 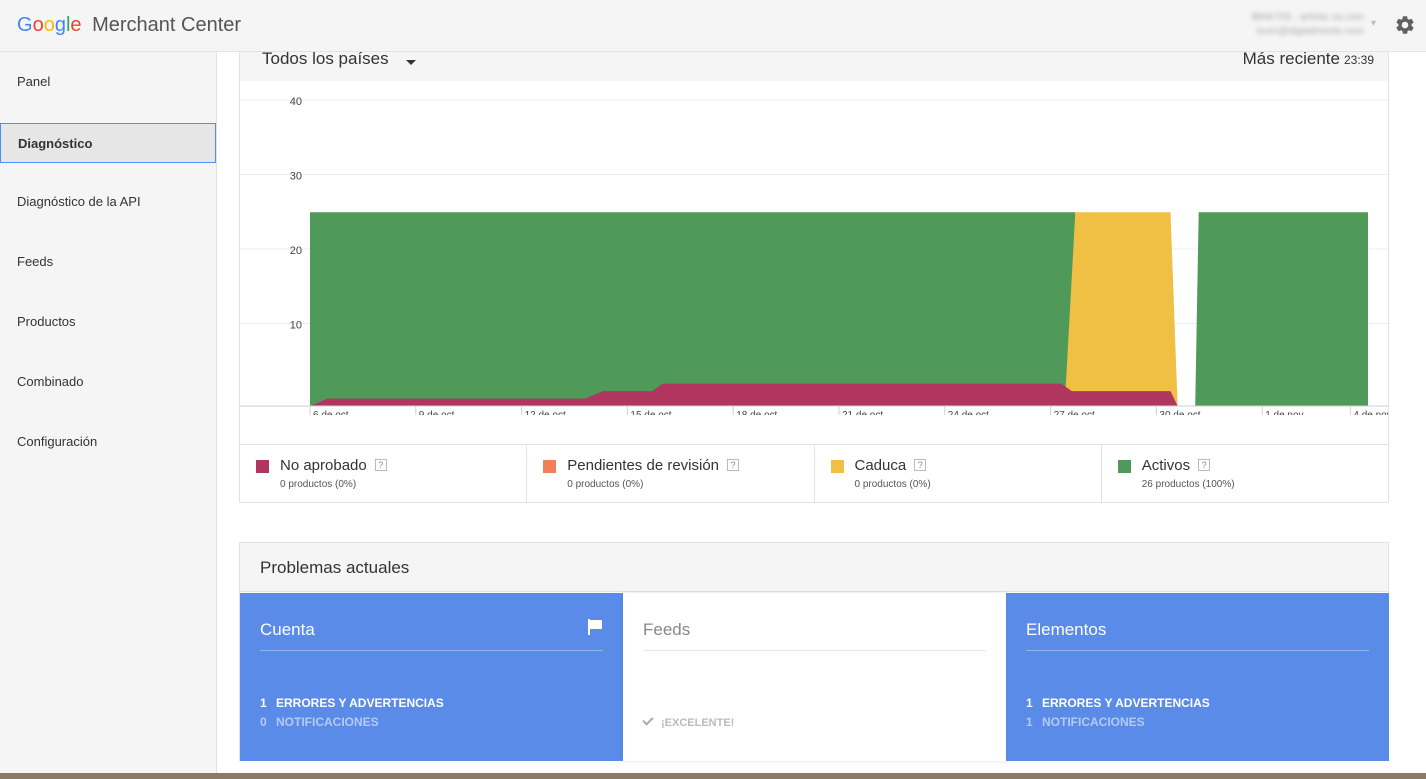 What do you see at coordinates (1029, 722) in the screenshot?
I see `notifications-count: 1` at bounding box center [1029, 722].